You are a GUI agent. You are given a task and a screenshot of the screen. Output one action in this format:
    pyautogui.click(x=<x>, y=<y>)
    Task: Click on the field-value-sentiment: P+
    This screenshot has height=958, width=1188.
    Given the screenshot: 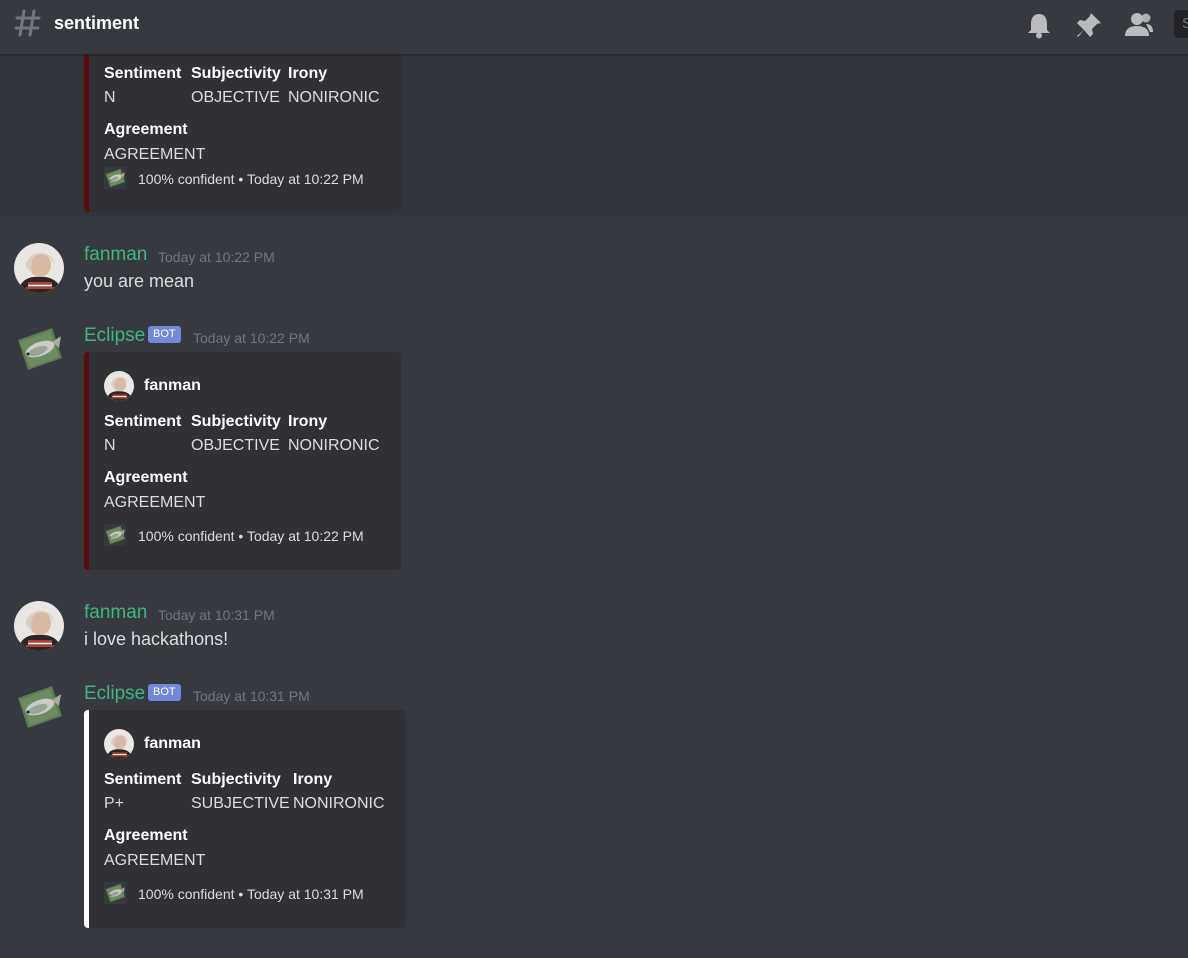 What is the action you would take?
    pyautogui.click(x=114, y=803)
    